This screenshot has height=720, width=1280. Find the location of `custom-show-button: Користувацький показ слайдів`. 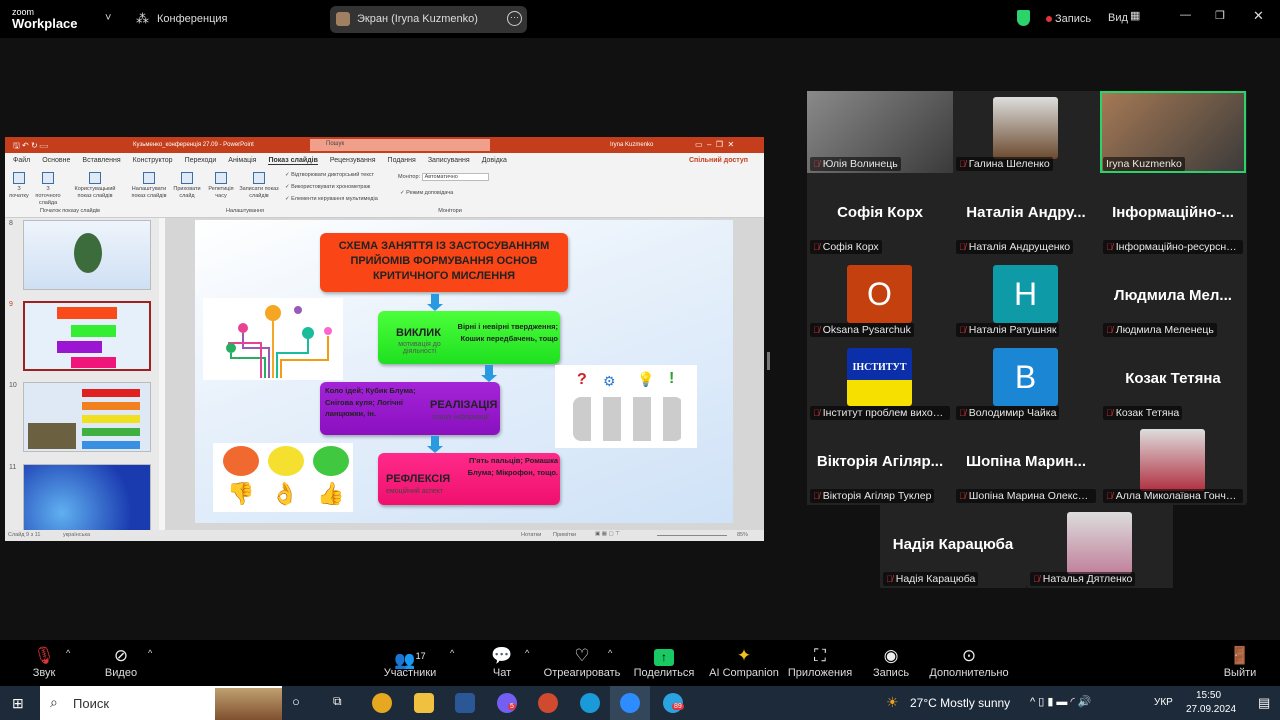

custom-show-button: Користувацький показ слайдів is located at coordinates (95, 186).